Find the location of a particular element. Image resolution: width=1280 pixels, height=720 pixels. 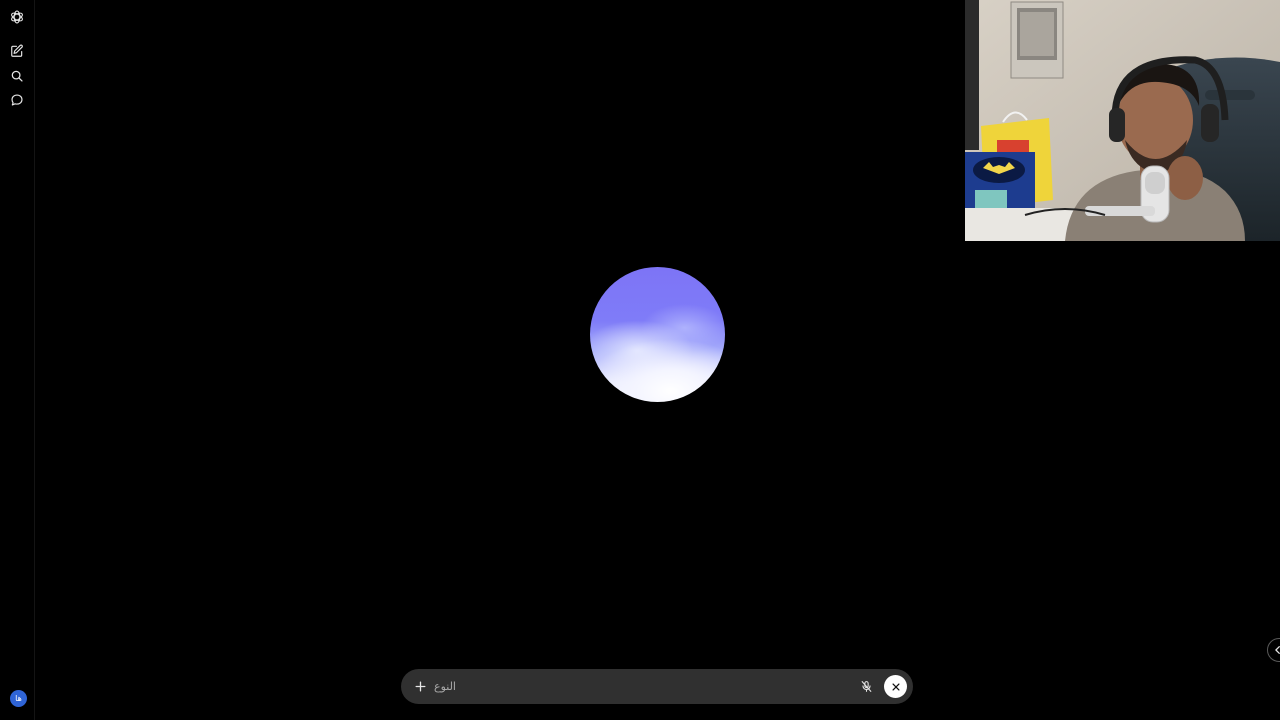

search-icon is located at coordinates (17, 76).